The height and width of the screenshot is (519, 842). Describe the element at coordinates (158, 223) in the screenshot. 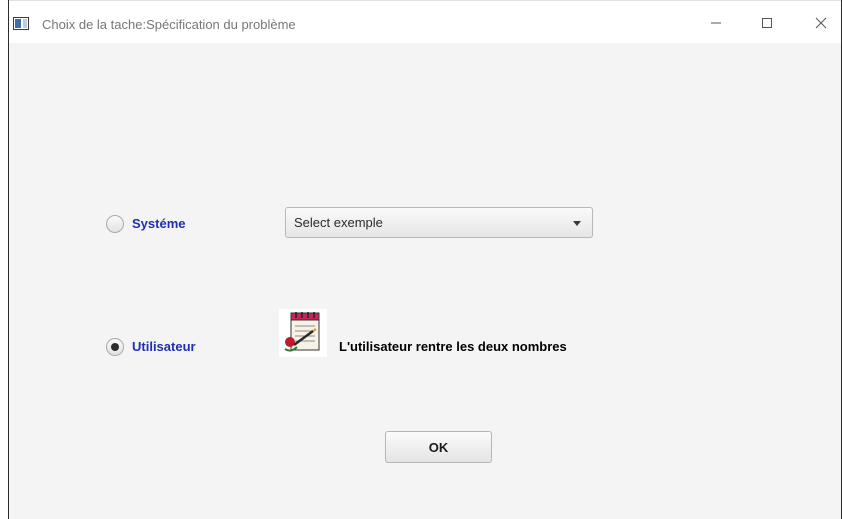

I see `systeme-label: Systéme` at that location.